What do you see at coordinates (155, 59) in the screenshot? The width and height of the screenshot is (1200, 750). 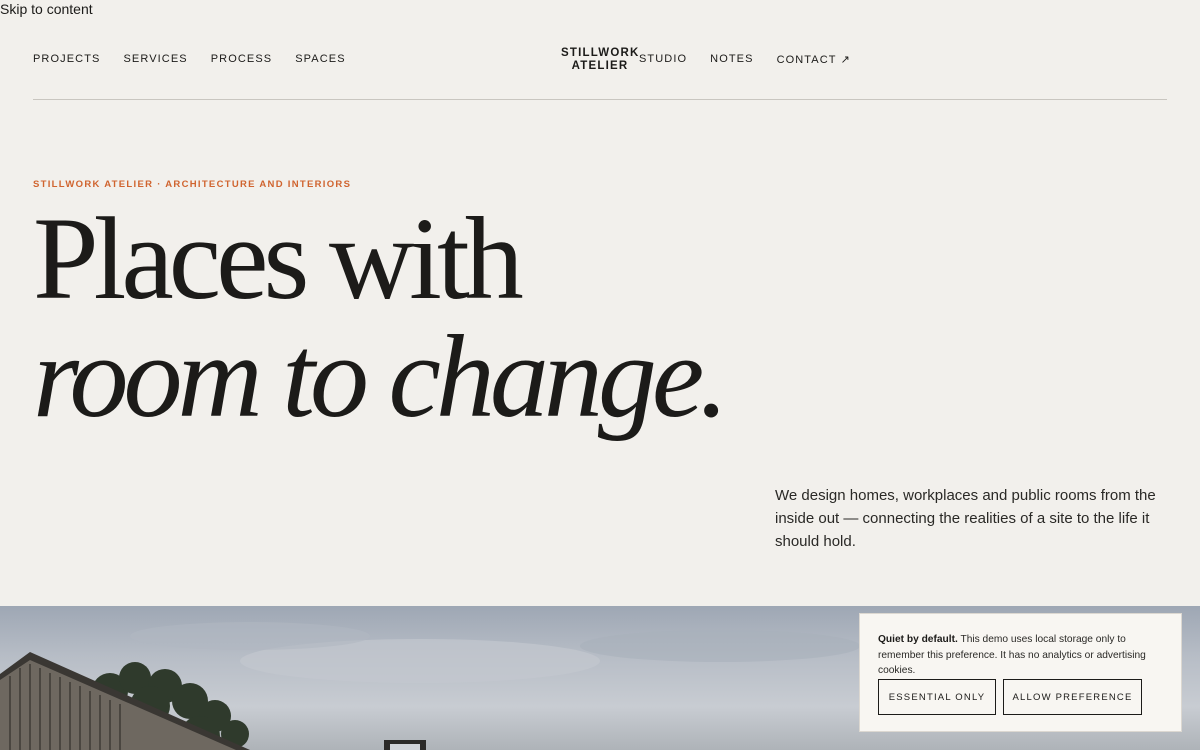 I see `nav-link-services: SERVICES` at bounding box center [155, 59].